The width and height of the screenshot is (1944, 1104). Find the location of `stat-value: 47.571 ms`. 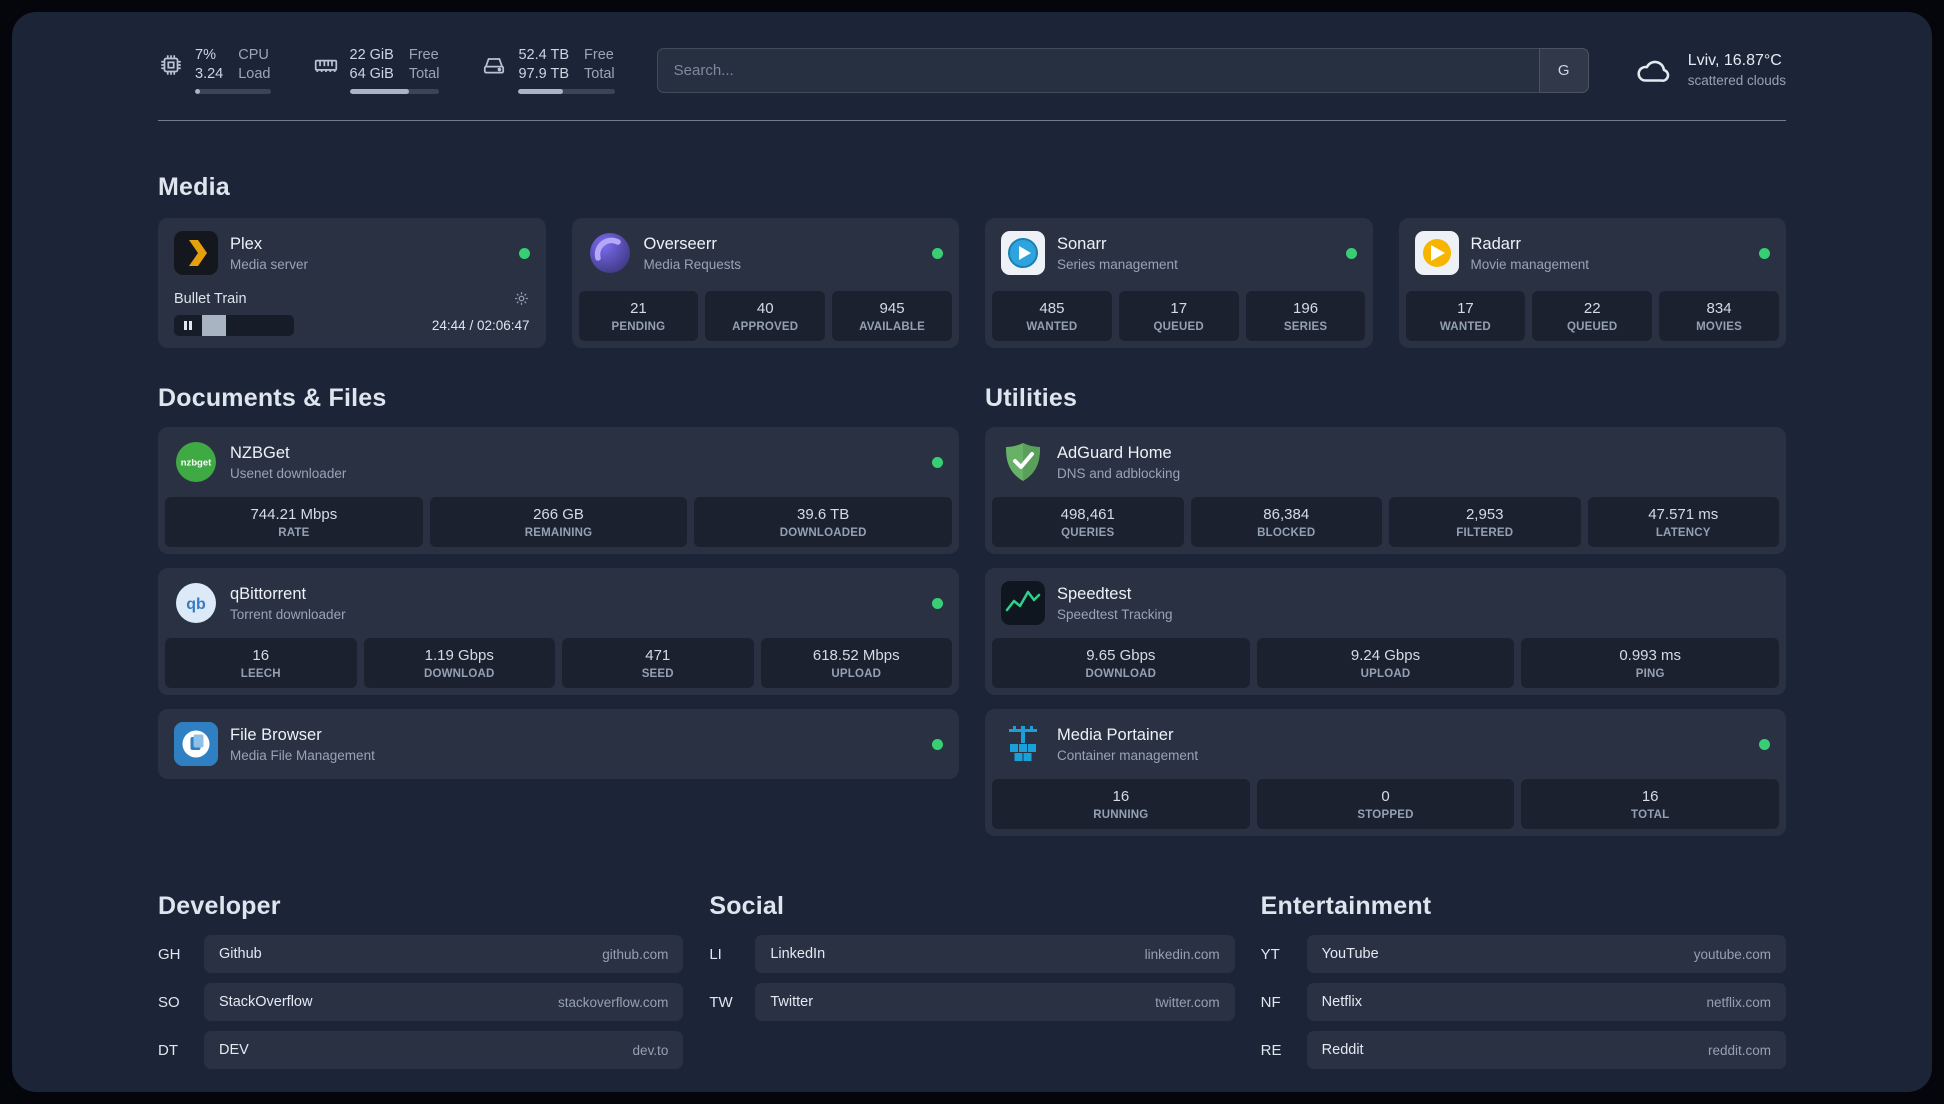

stat-value: 47.571 ms is located at coordinates (1683, 514).